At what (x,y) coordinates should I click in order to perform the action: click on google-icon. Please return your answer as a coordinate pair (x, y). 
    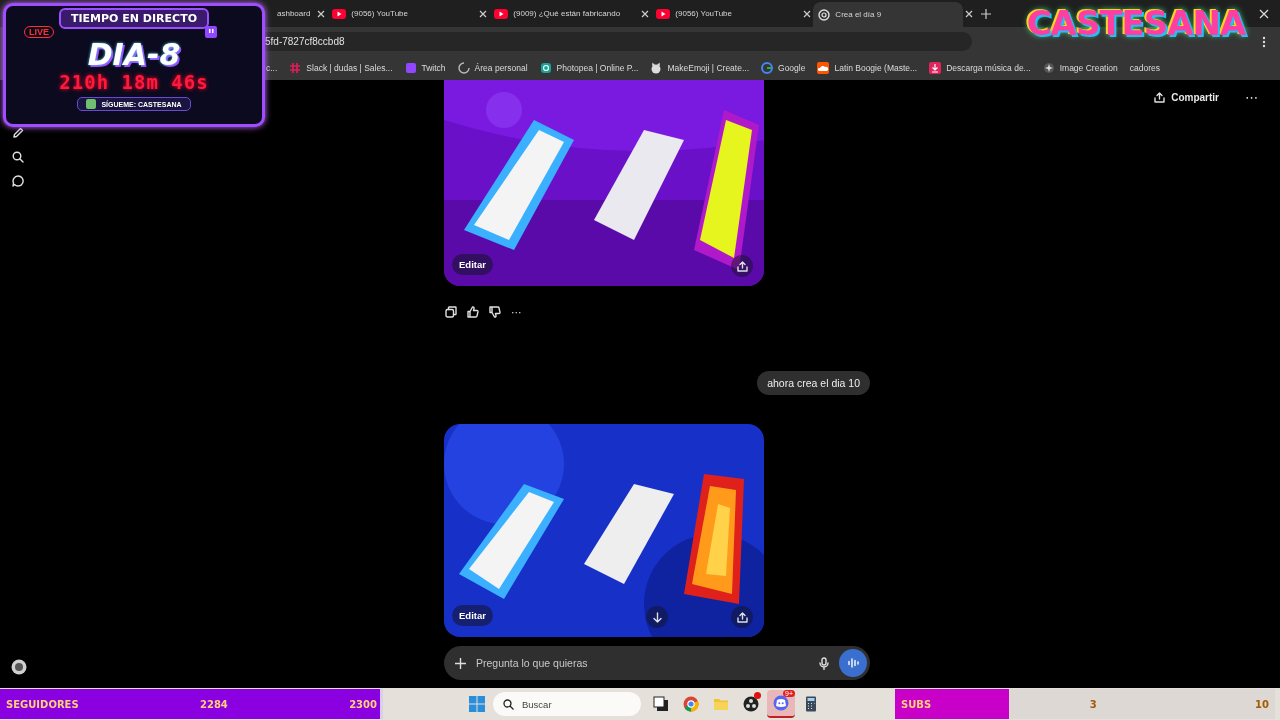
    Looking at the image, I should click on (767, 68).